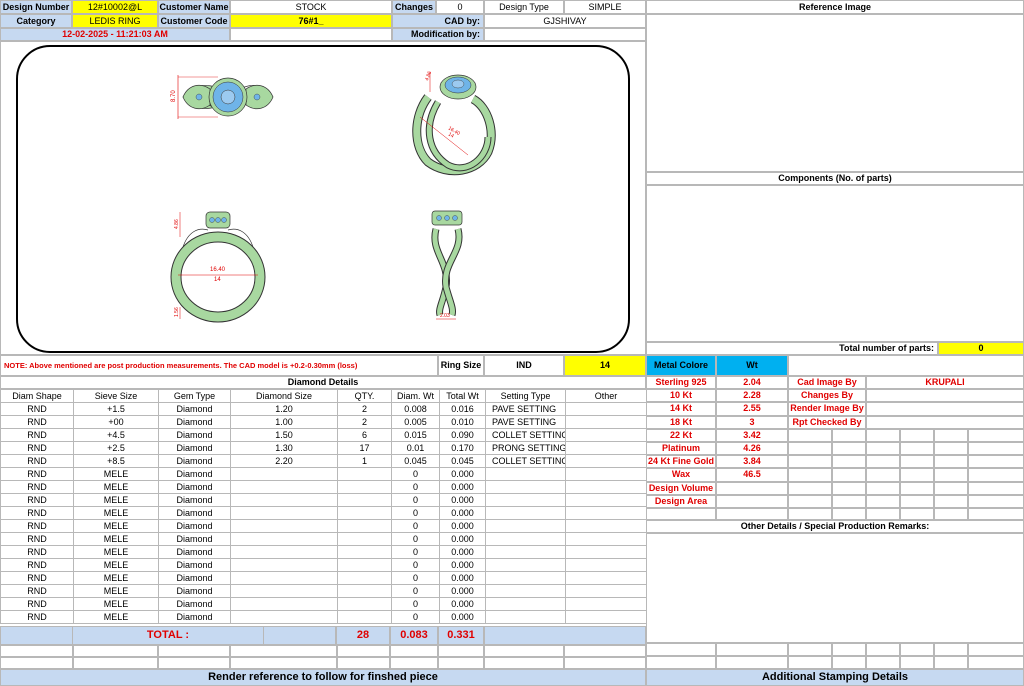 Image resolution: width=1024 pixels, height=686 pixels. Describe the element at coordinates (284, 435) in the screenshot. I see `diamond-cell: 1.50` at that location.